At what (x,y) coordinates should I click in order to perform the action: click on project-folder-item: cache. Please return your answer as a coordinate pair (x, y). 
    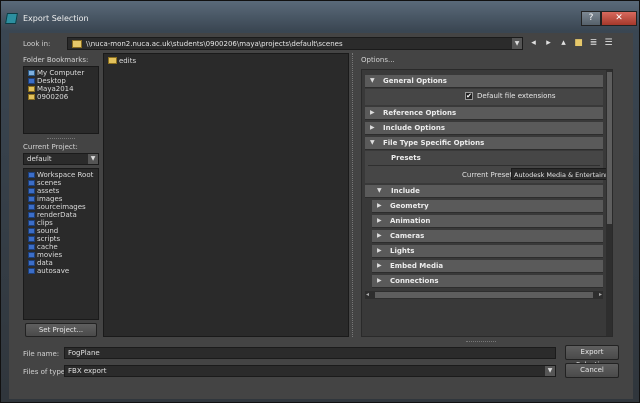
    Looking at the image, I should click on (43, 247).